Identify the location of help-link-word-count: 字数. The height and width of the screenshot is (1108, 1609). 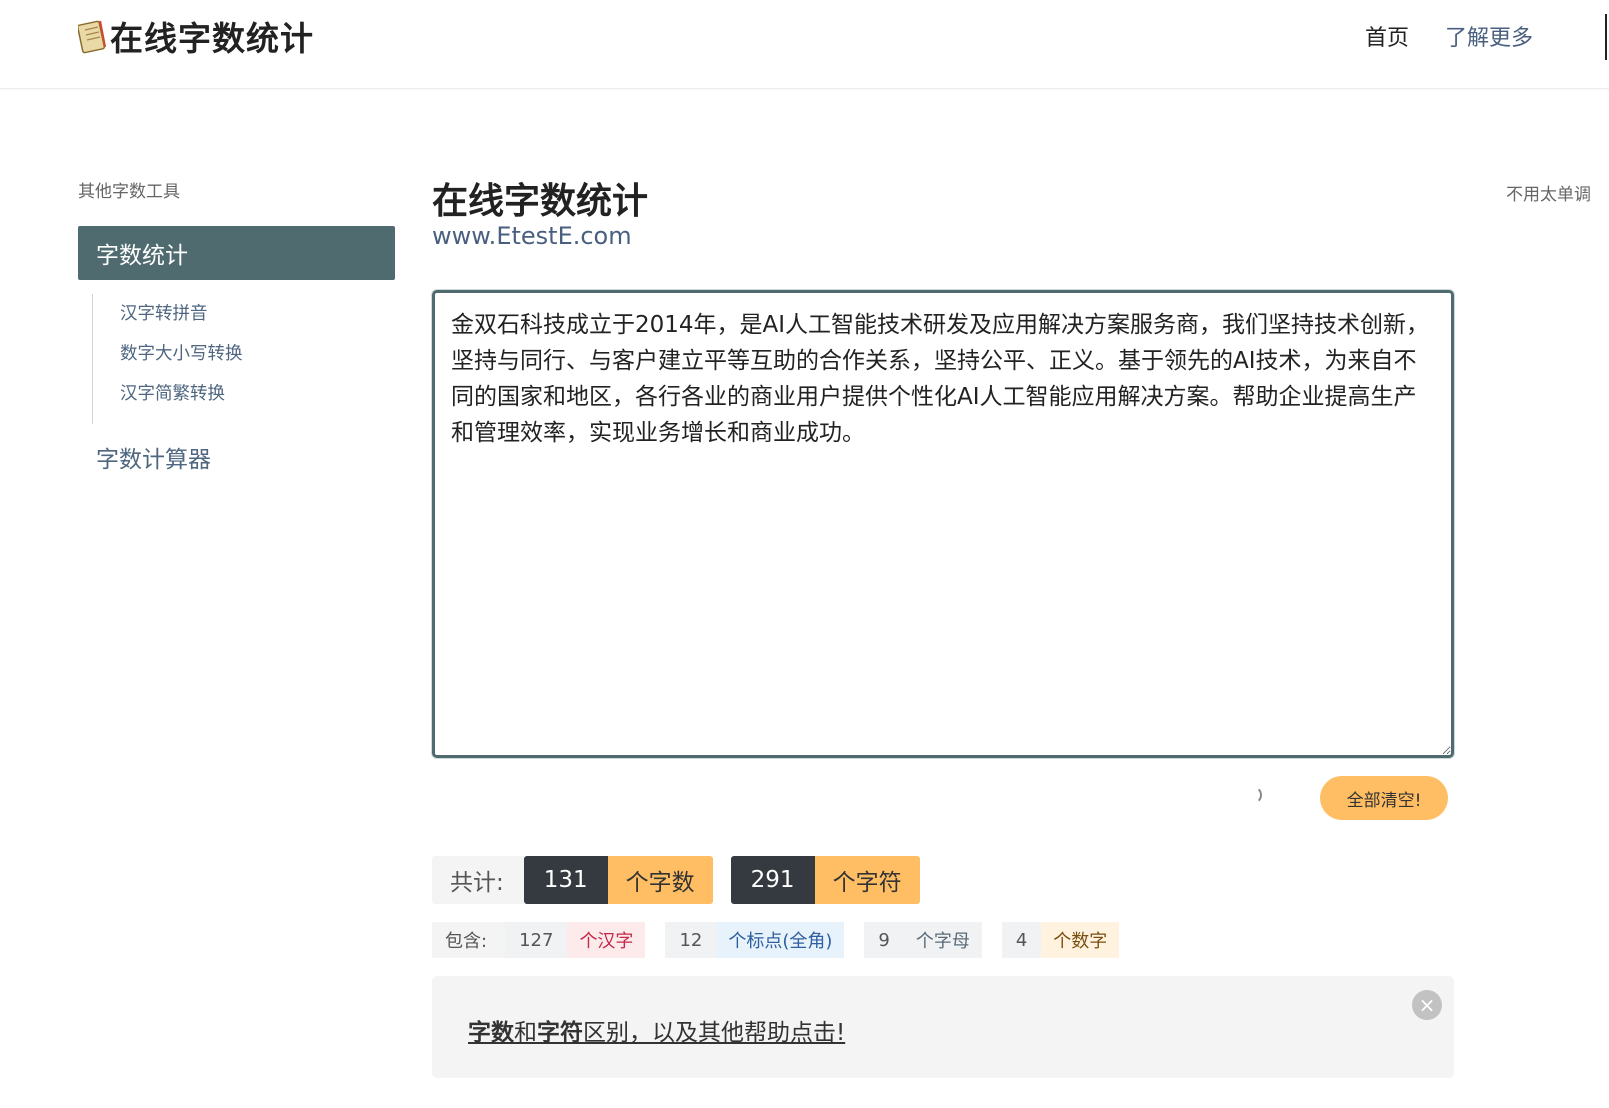
(491, 1033).